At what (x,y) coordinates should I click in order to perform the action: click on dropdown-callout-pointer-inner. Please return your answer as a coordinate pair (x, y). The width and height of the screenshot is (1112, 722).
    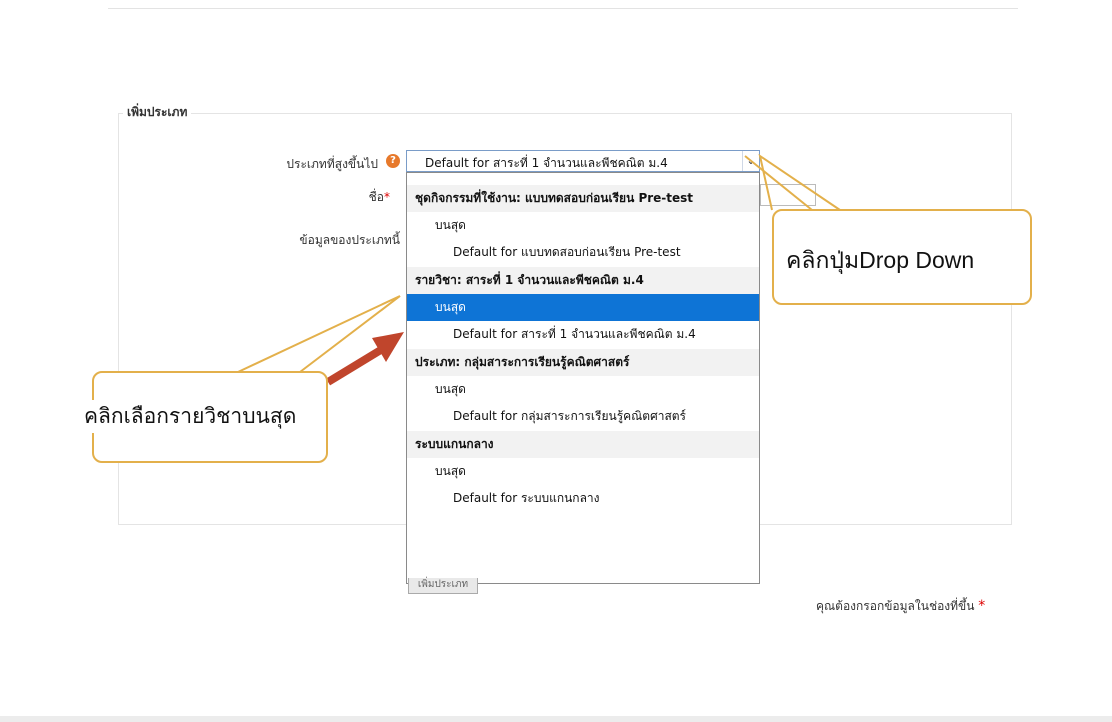
    Looking at the image, I should click on (778, 183).